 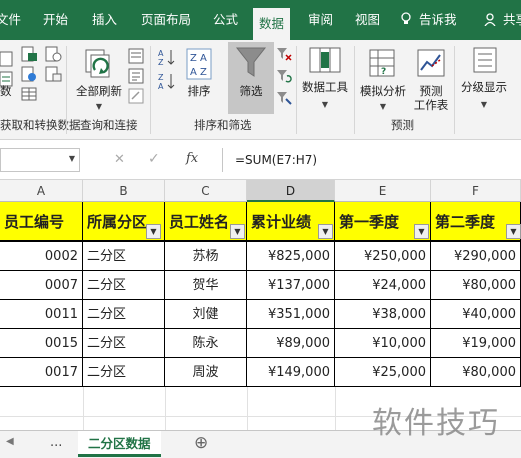 I want to click on queries-connections-icon, so click(x=136, y=57).